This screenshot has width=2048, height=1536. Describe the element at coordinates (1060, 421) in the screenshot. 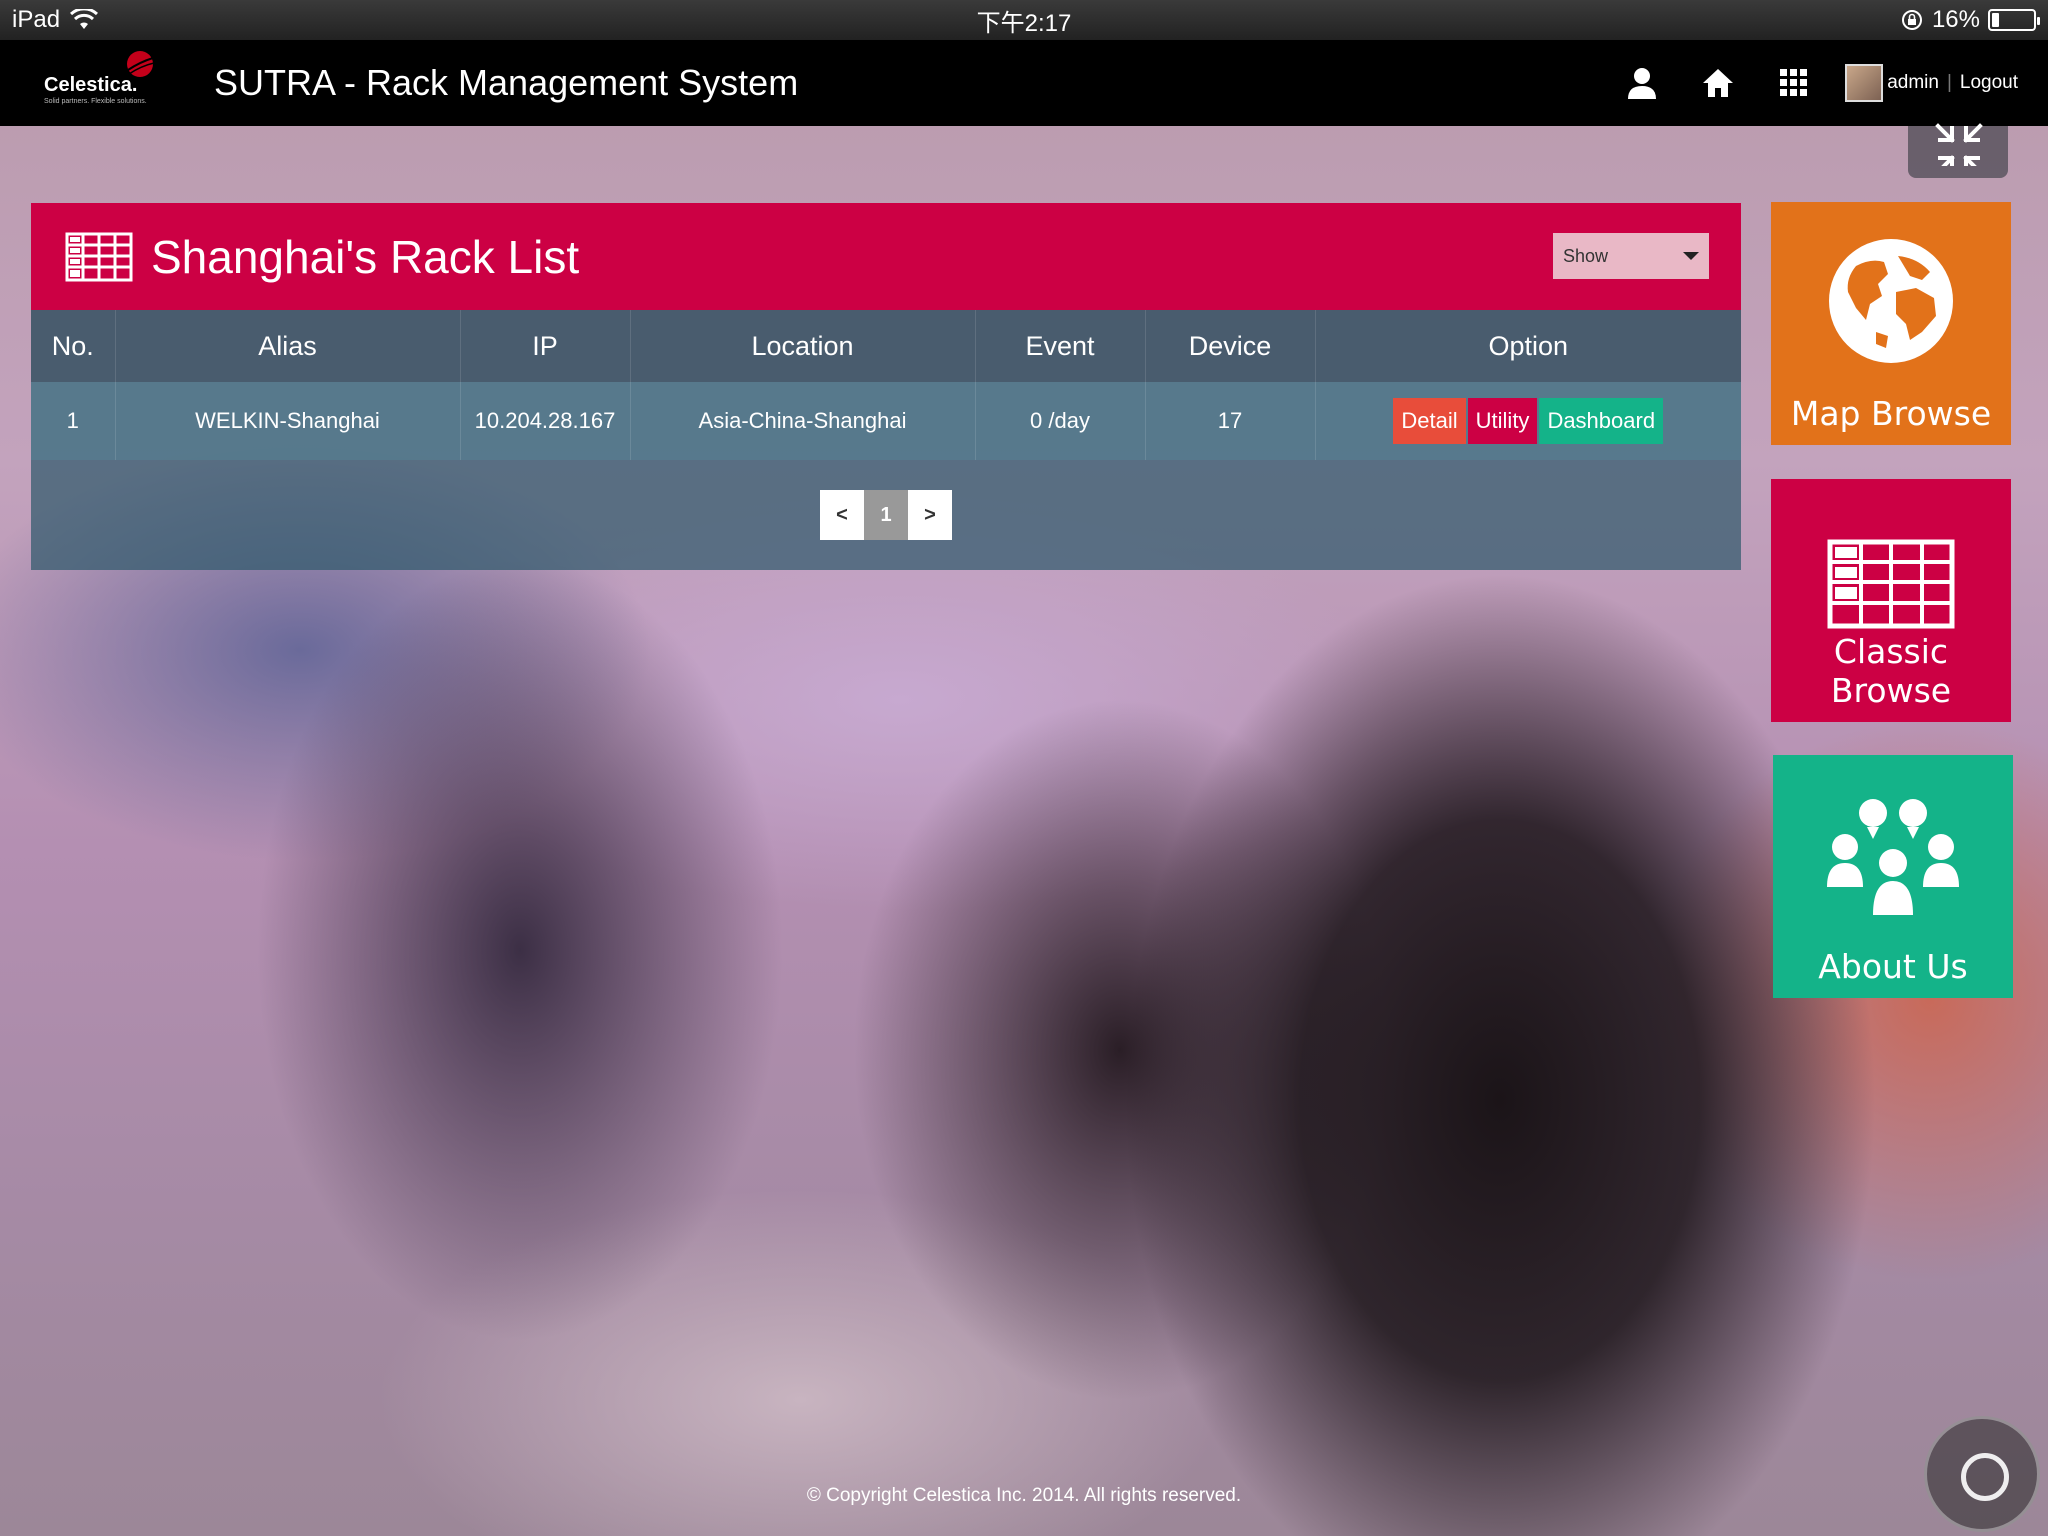

I see `cell-event: 0 /day` at that location.